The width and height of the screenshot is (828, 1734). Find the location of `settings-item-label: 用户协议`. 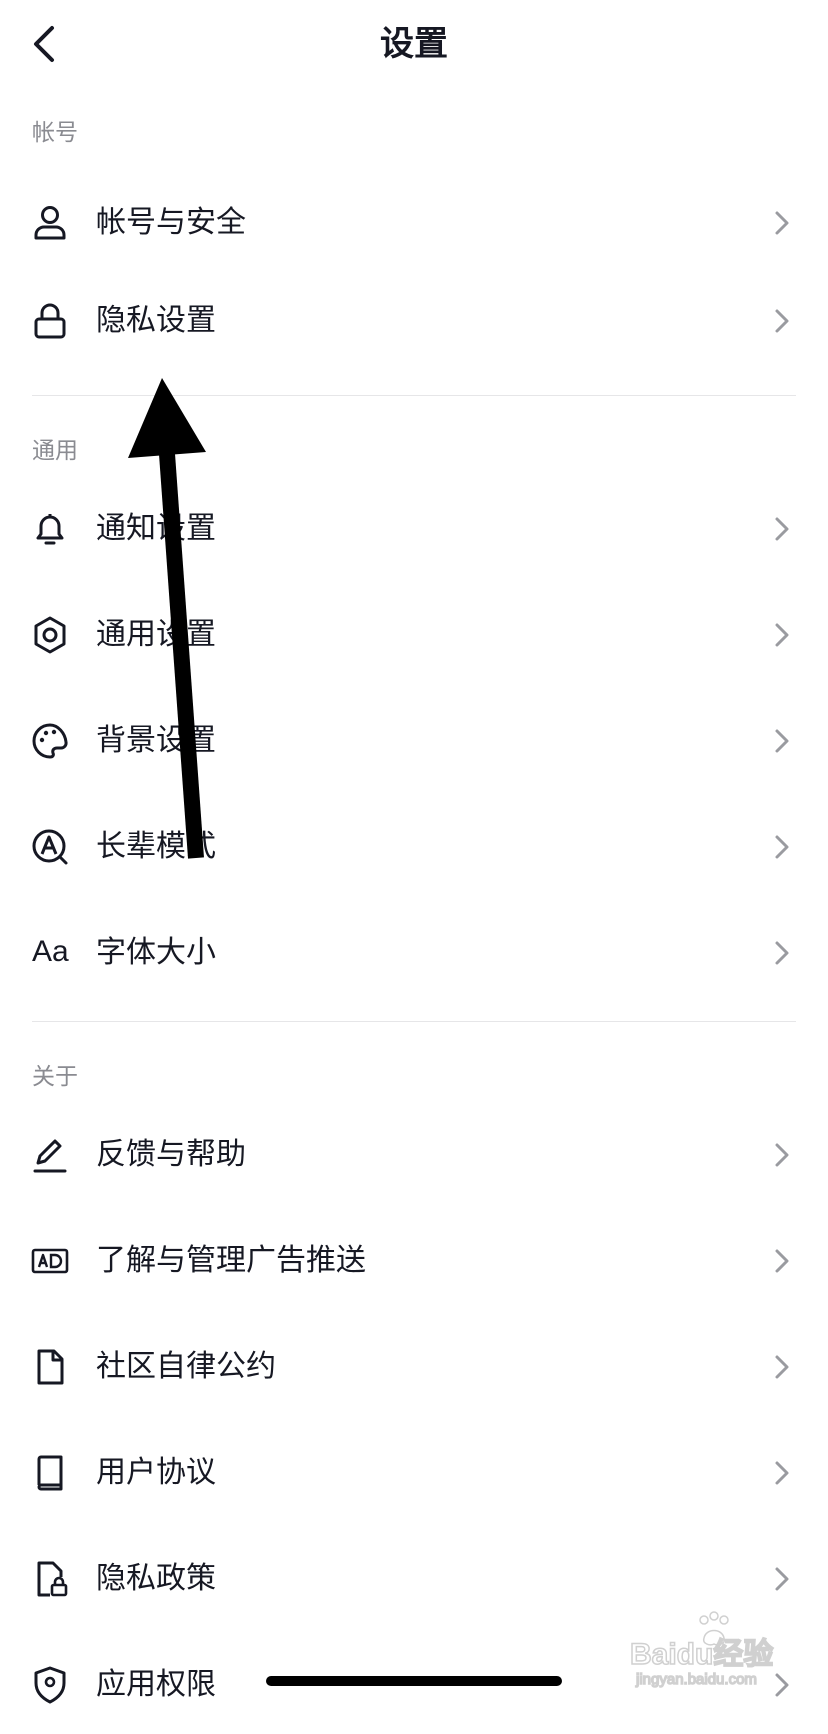

settings-item-label: 用户协议 is located at coordinates (156, 1472).